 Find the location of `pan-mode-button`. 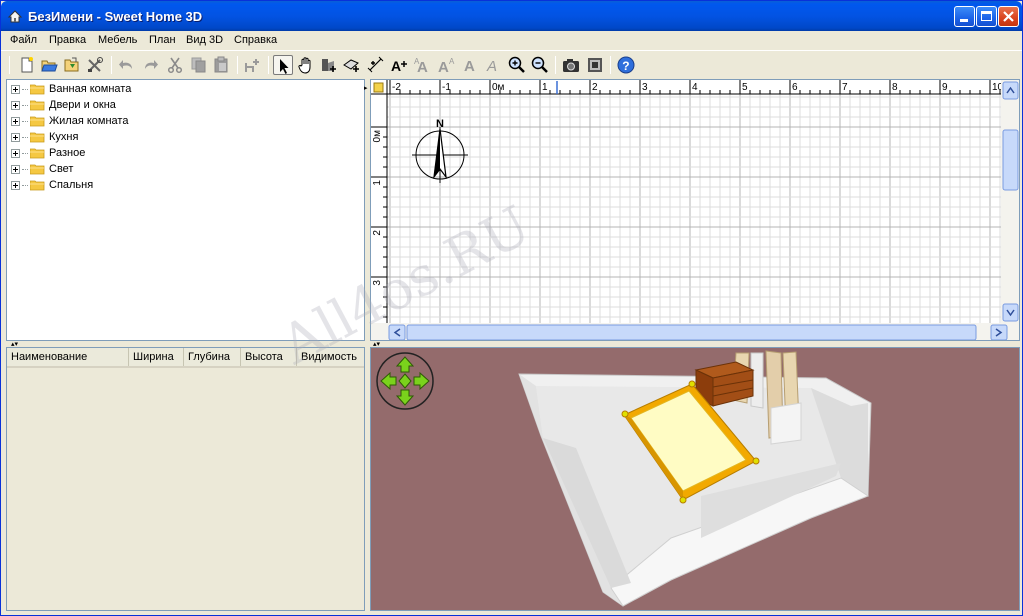

pan-mode-button is located at coordinates (306, 65).